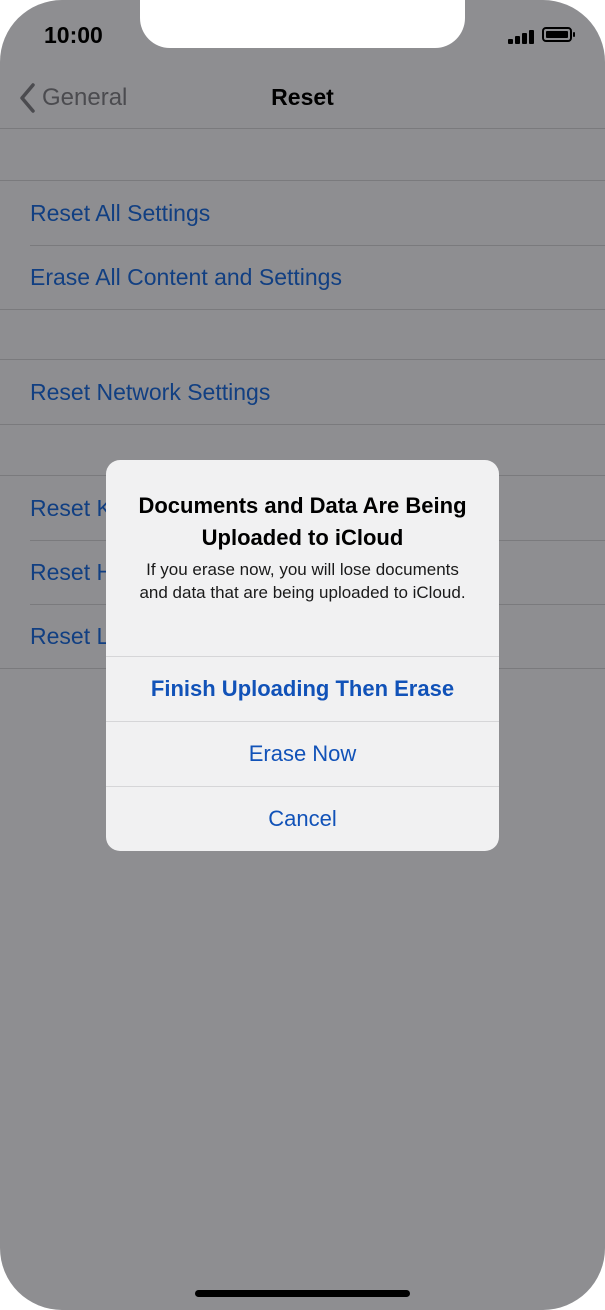 The image size is (605, 1310). Describe the element at coordinates (302, 277) in the screenshot. I see `erase-all-content-row: Erase All Content and Settings` at that location.